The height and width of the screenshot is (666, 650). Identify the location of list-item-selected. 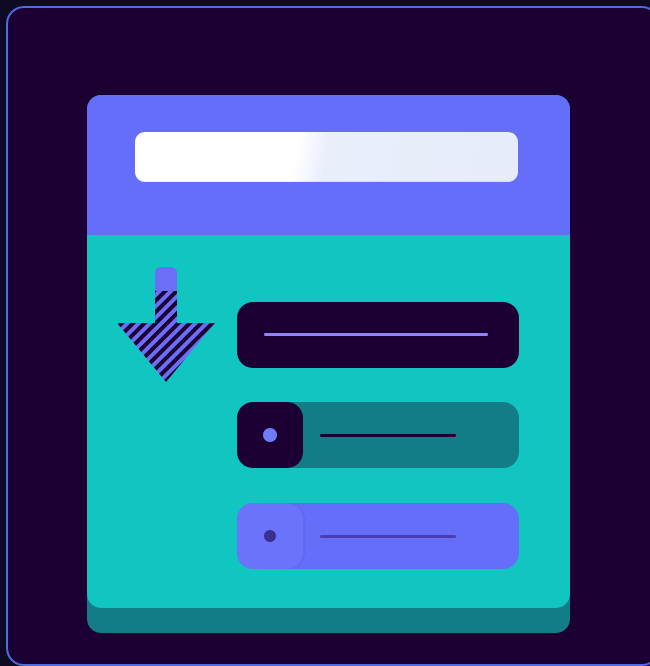
(378, 335).